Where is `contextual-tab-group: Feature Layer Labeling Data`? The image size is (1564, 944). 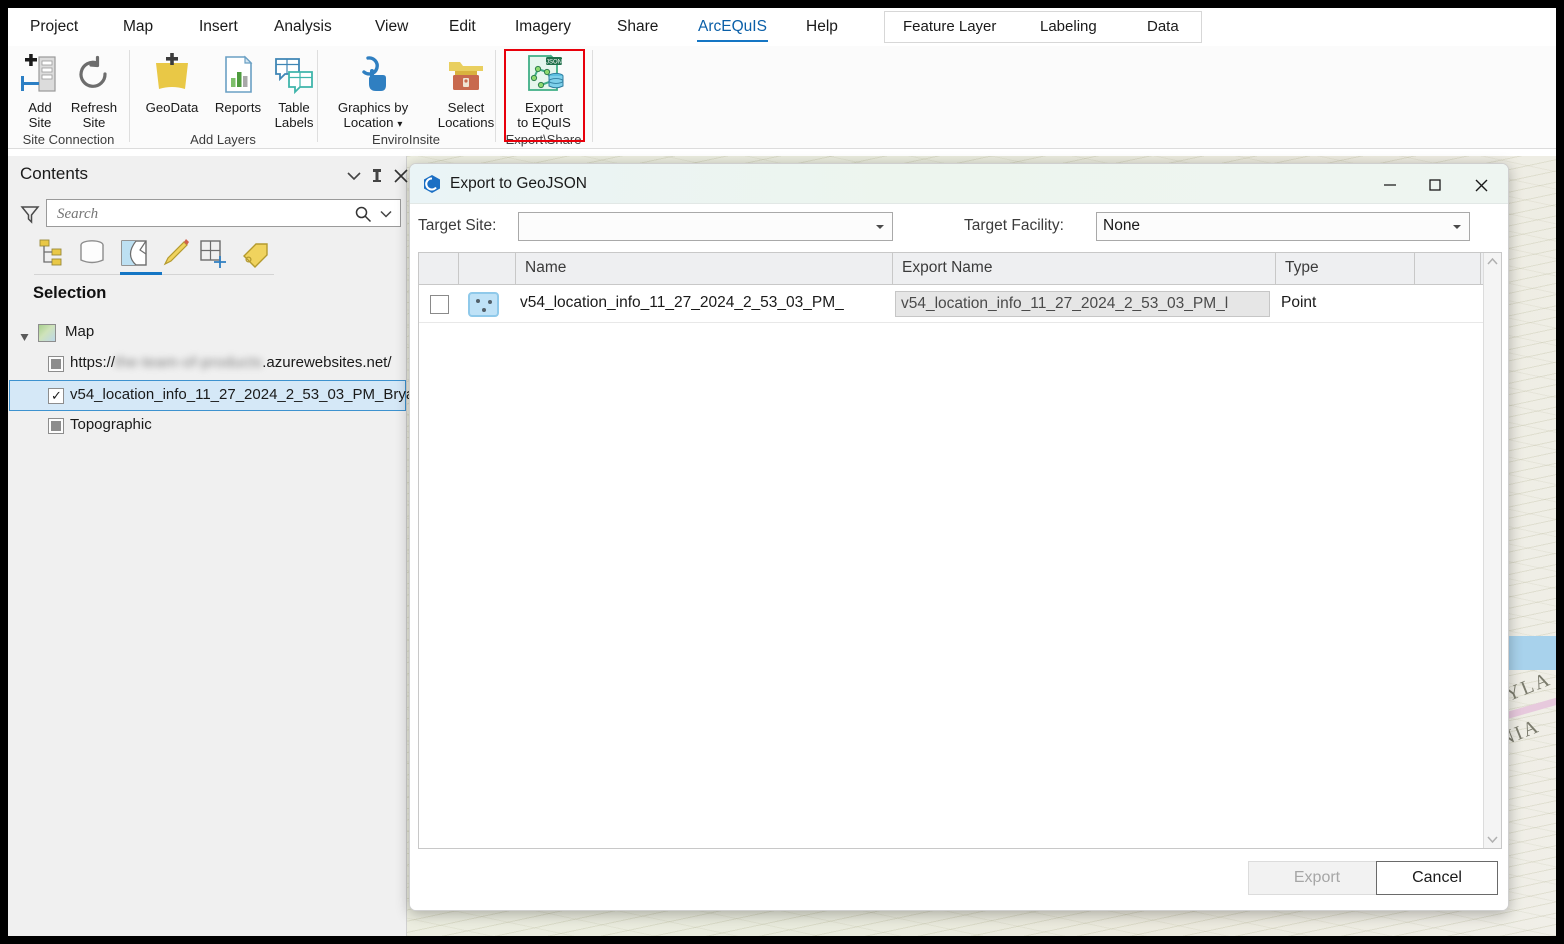
contextual-tab-group: Feature Layer Labeling Data is located at coordinates (1043, 27).